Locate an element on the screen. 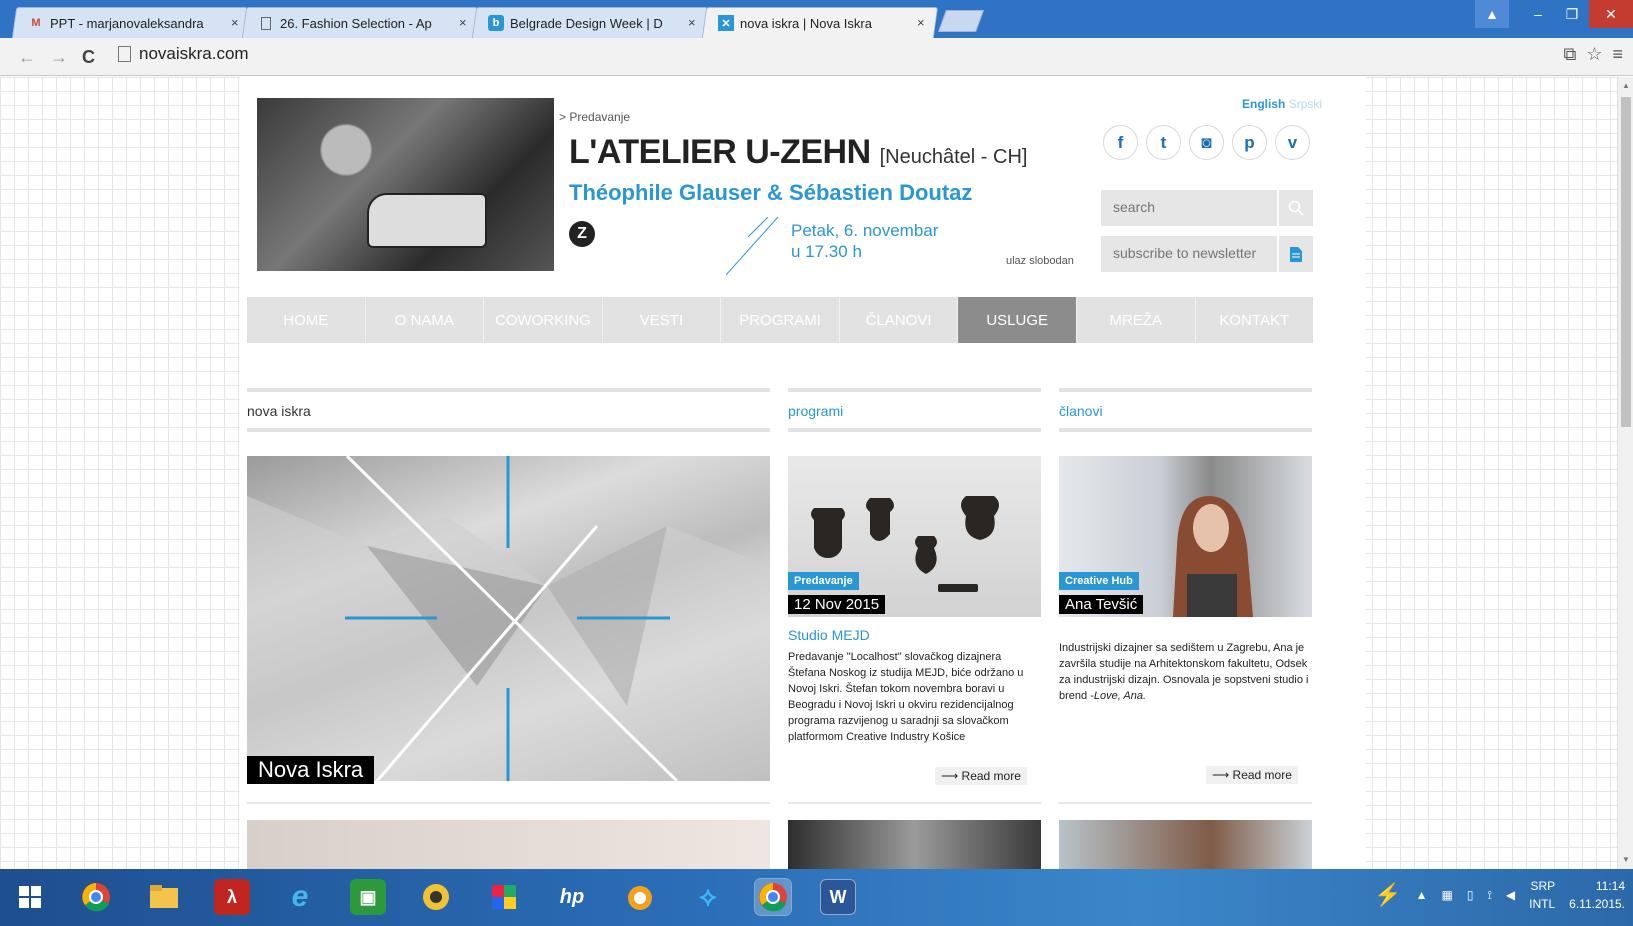  messenger-icon is located at coordinates (640, 897).